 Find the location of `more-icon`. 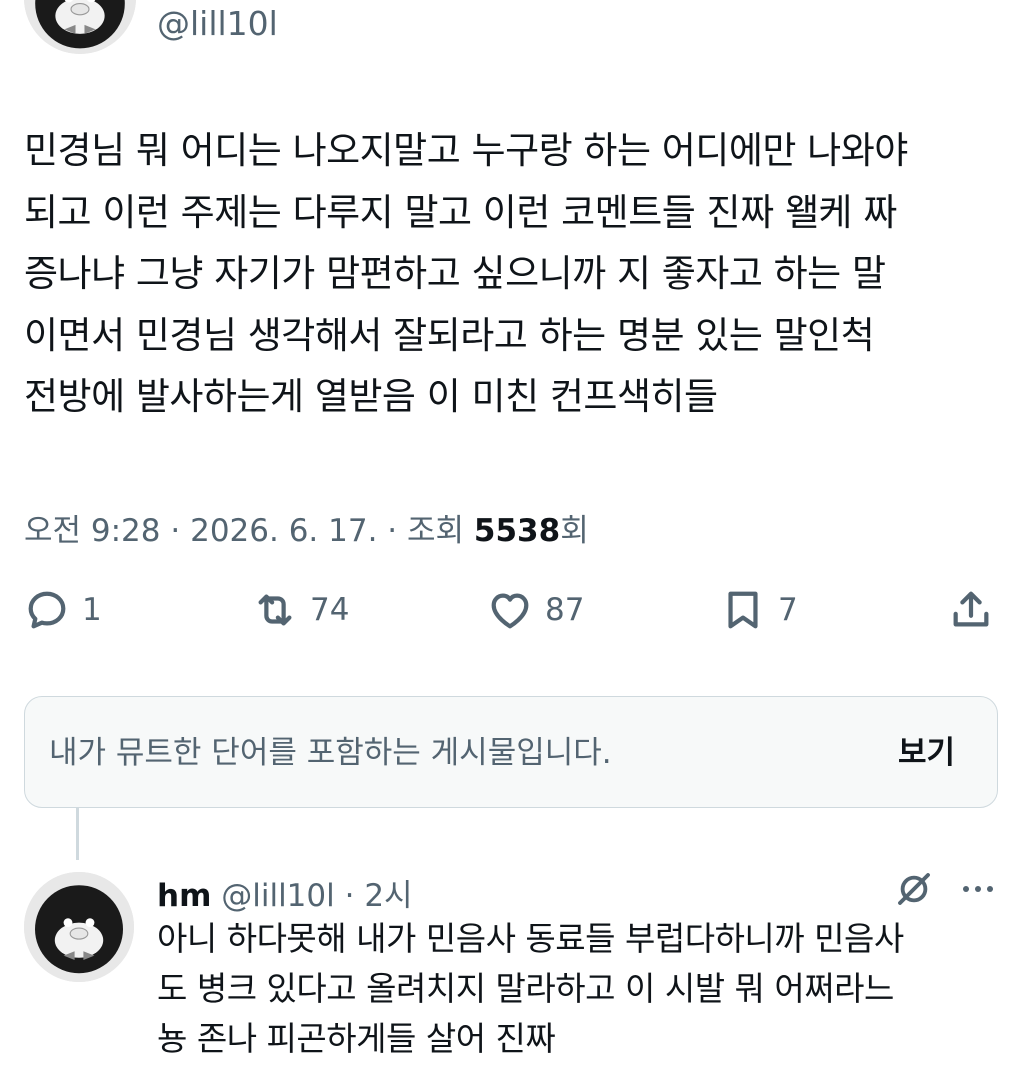

more-icon is located at coordinates (978, 889).